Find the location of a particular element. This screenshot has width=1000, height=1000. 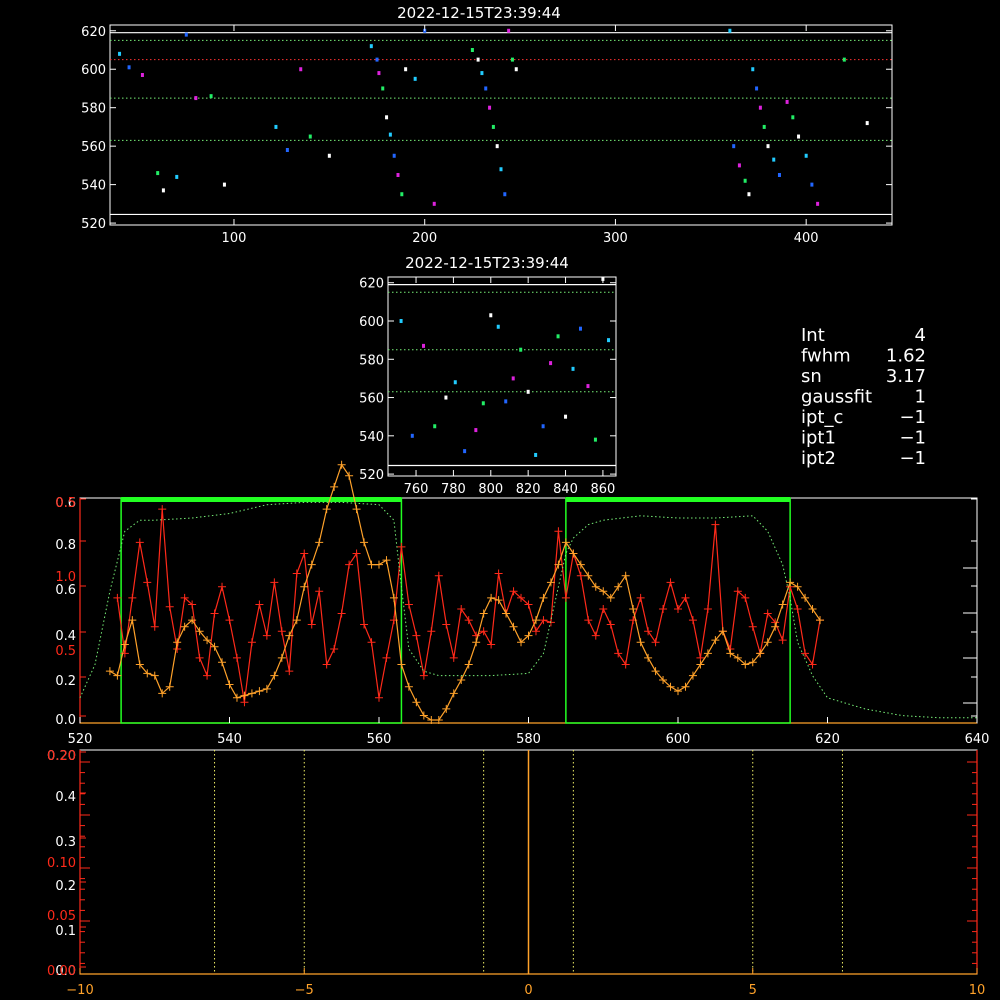

info-value: 1.62 is located at coordinates (906, 356).